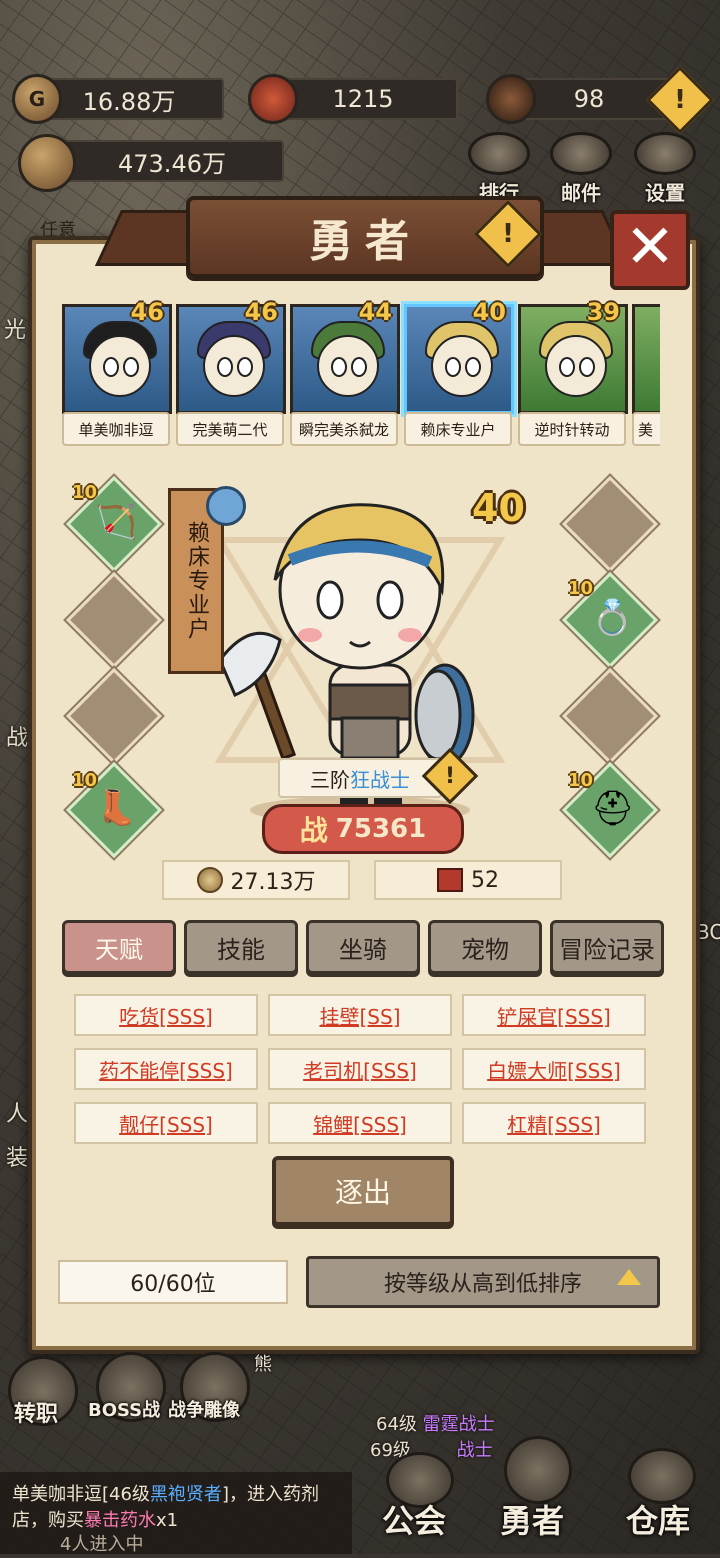 The width and height of the screenshot is (720, 1558). What do you see at coordinates (116, 429) in the screenshot?
I see `hero-name: 单美咖非逗` at bounding box center [116, 429].